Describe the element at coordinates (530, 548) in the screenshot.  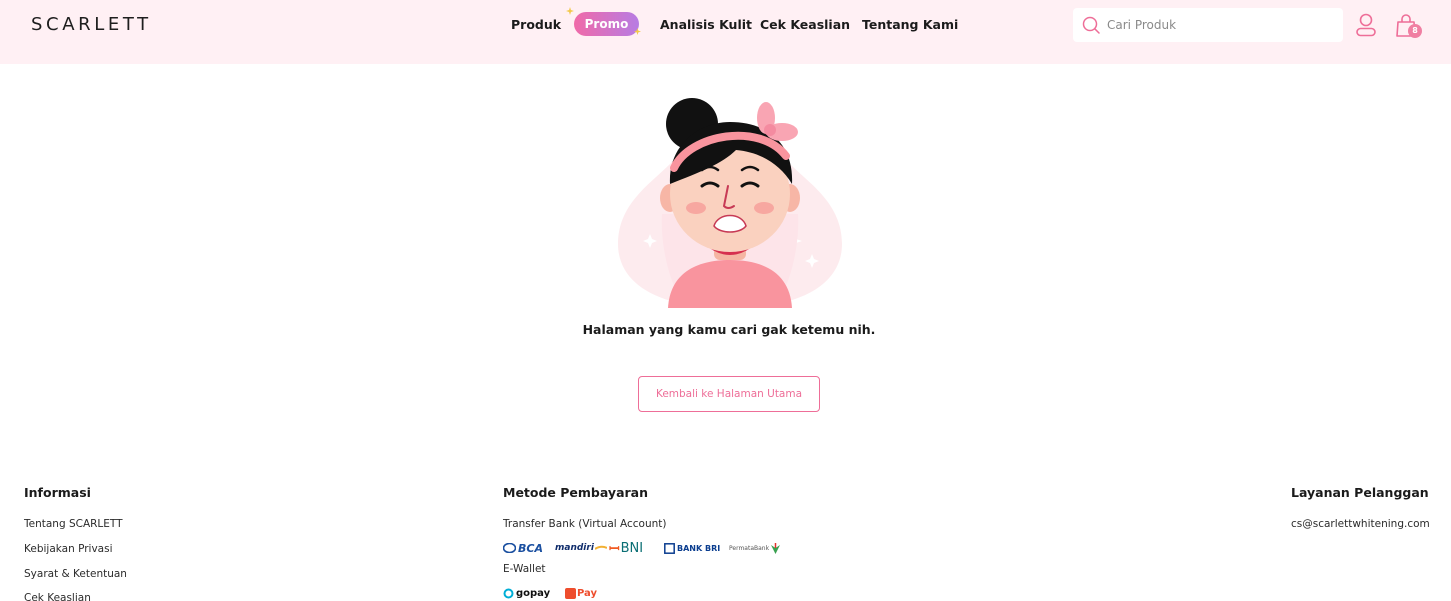
I see `bca-logo-text: BCA` at that location.